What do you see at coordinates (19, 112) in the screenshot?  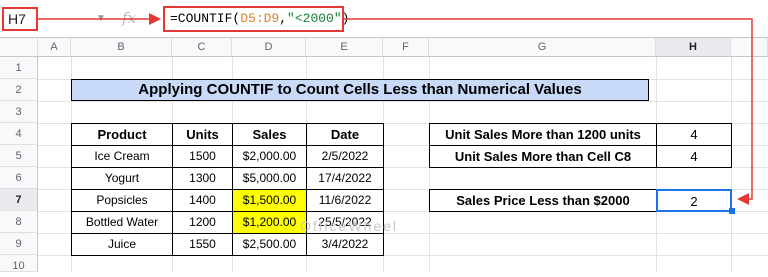 I see `row-header-3: 3` at bounding box center [19, 112].